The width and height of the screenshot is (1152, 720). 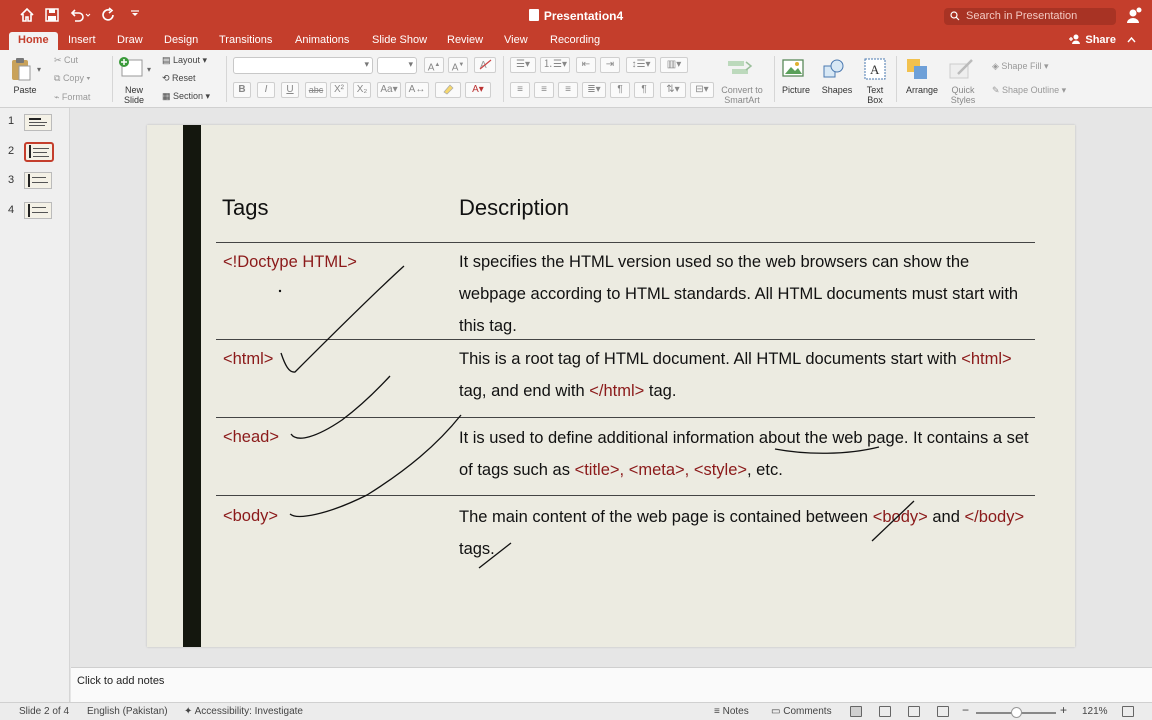 What do you see at coordinates (796, 90) in the screenshot?
I see `picture-button: Picture` at bounding box center [796, 90].